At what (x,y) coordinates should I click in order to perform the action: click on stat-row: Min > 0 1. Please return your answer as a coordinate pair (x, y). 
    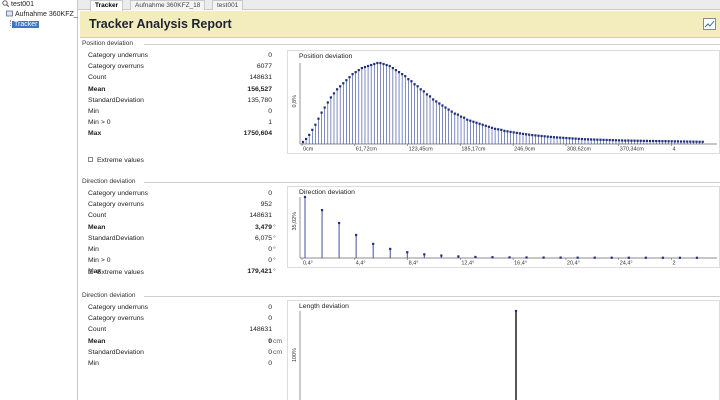
    Looking at the image, I should click on (186, 122).